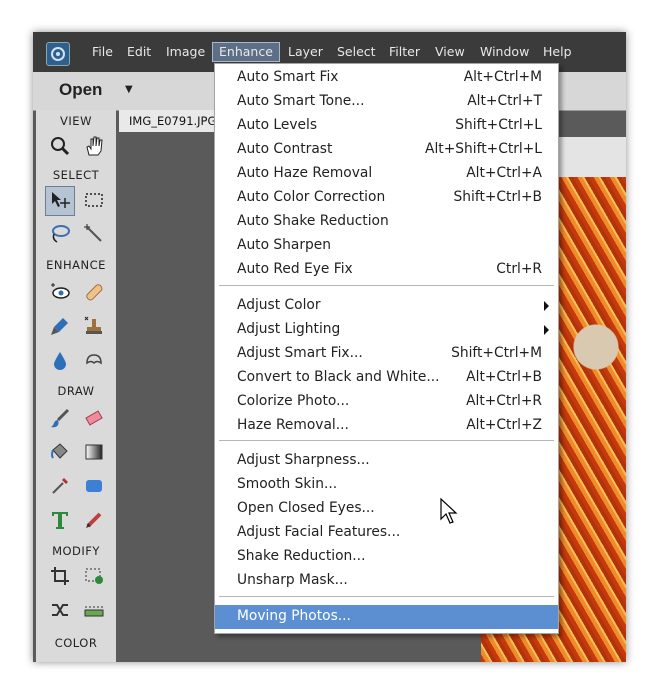  I want to click on enhance-menu-item: Auto Shake Reduction, so click(386, 222).